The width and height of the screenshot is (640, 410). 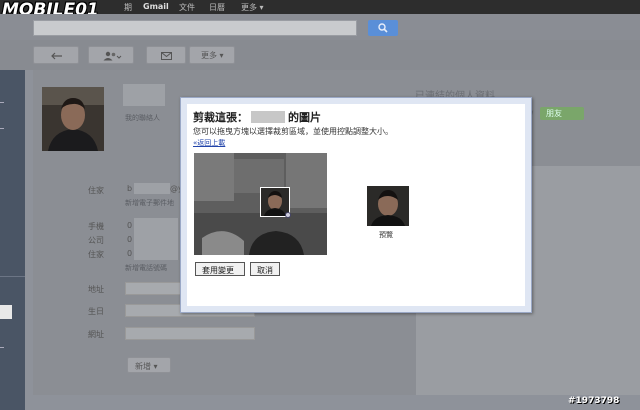 What do you see at coordinates (96, 226) in the screenshot?
I see `label-mobile: 手機` at bounding box center [96, 226].